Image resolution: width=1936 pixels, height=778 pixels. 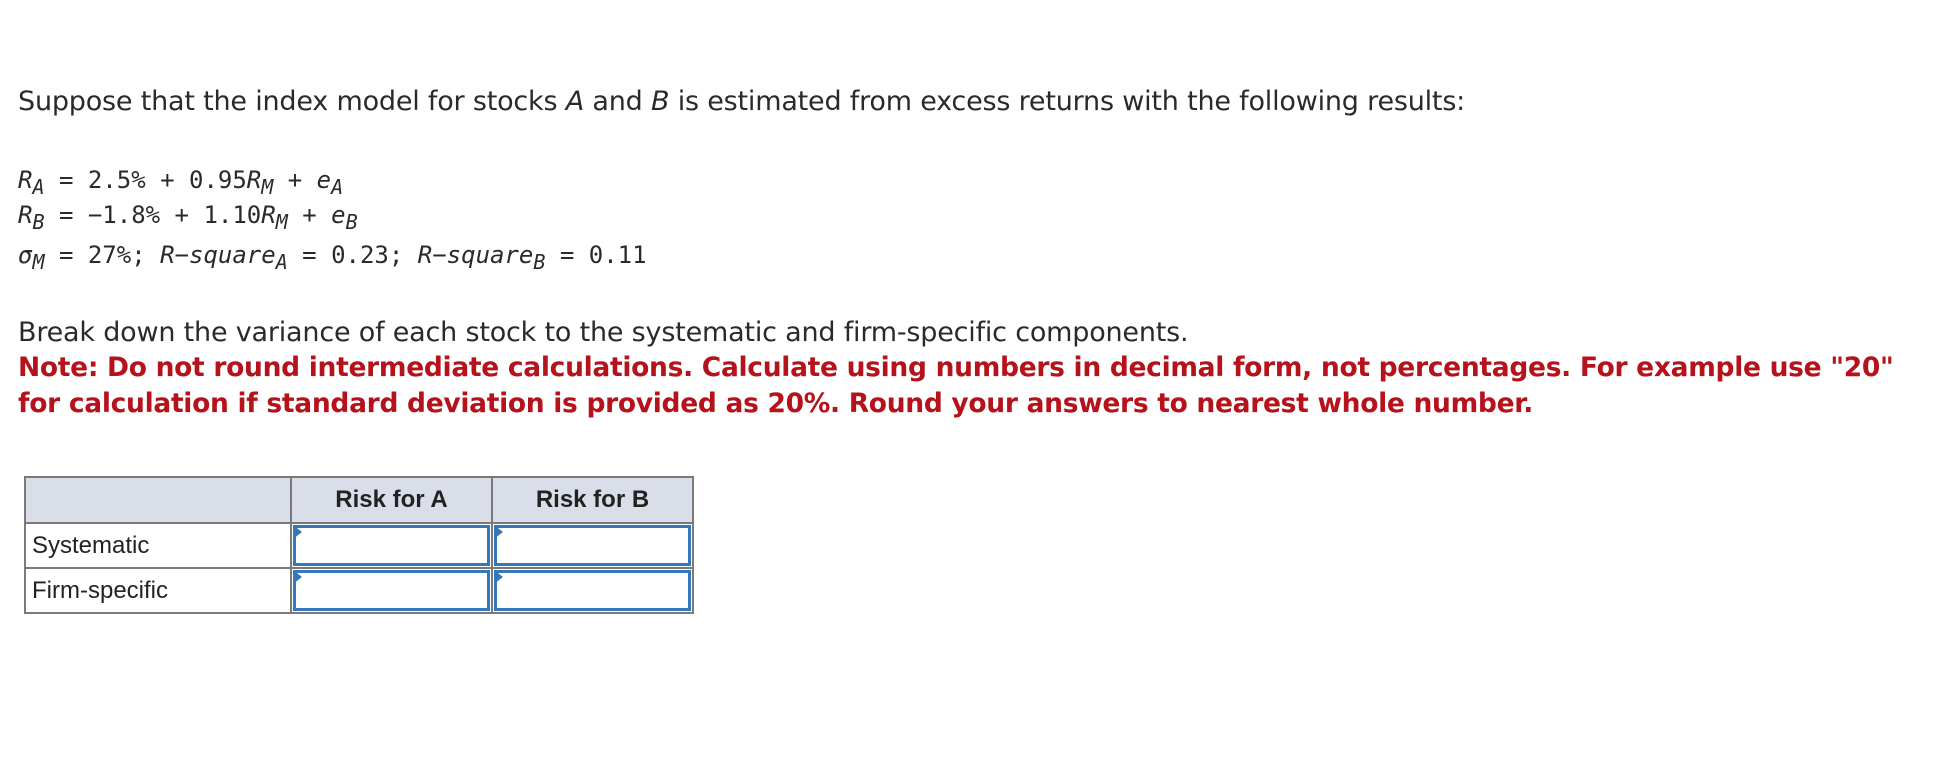 I want to click on cell-systematic-b, so click(x=592, y=545).